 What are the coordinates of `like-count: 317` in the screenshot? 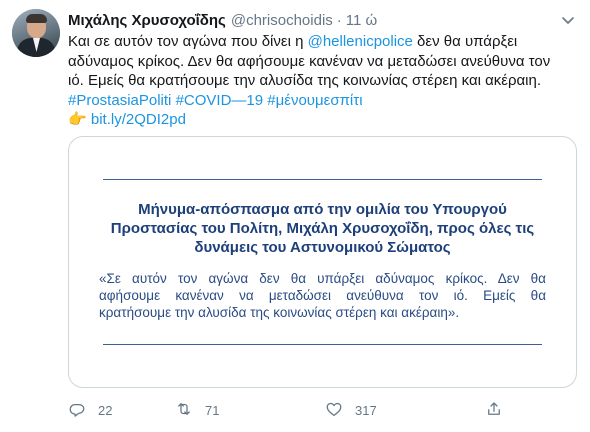 It's located at (366, 410).